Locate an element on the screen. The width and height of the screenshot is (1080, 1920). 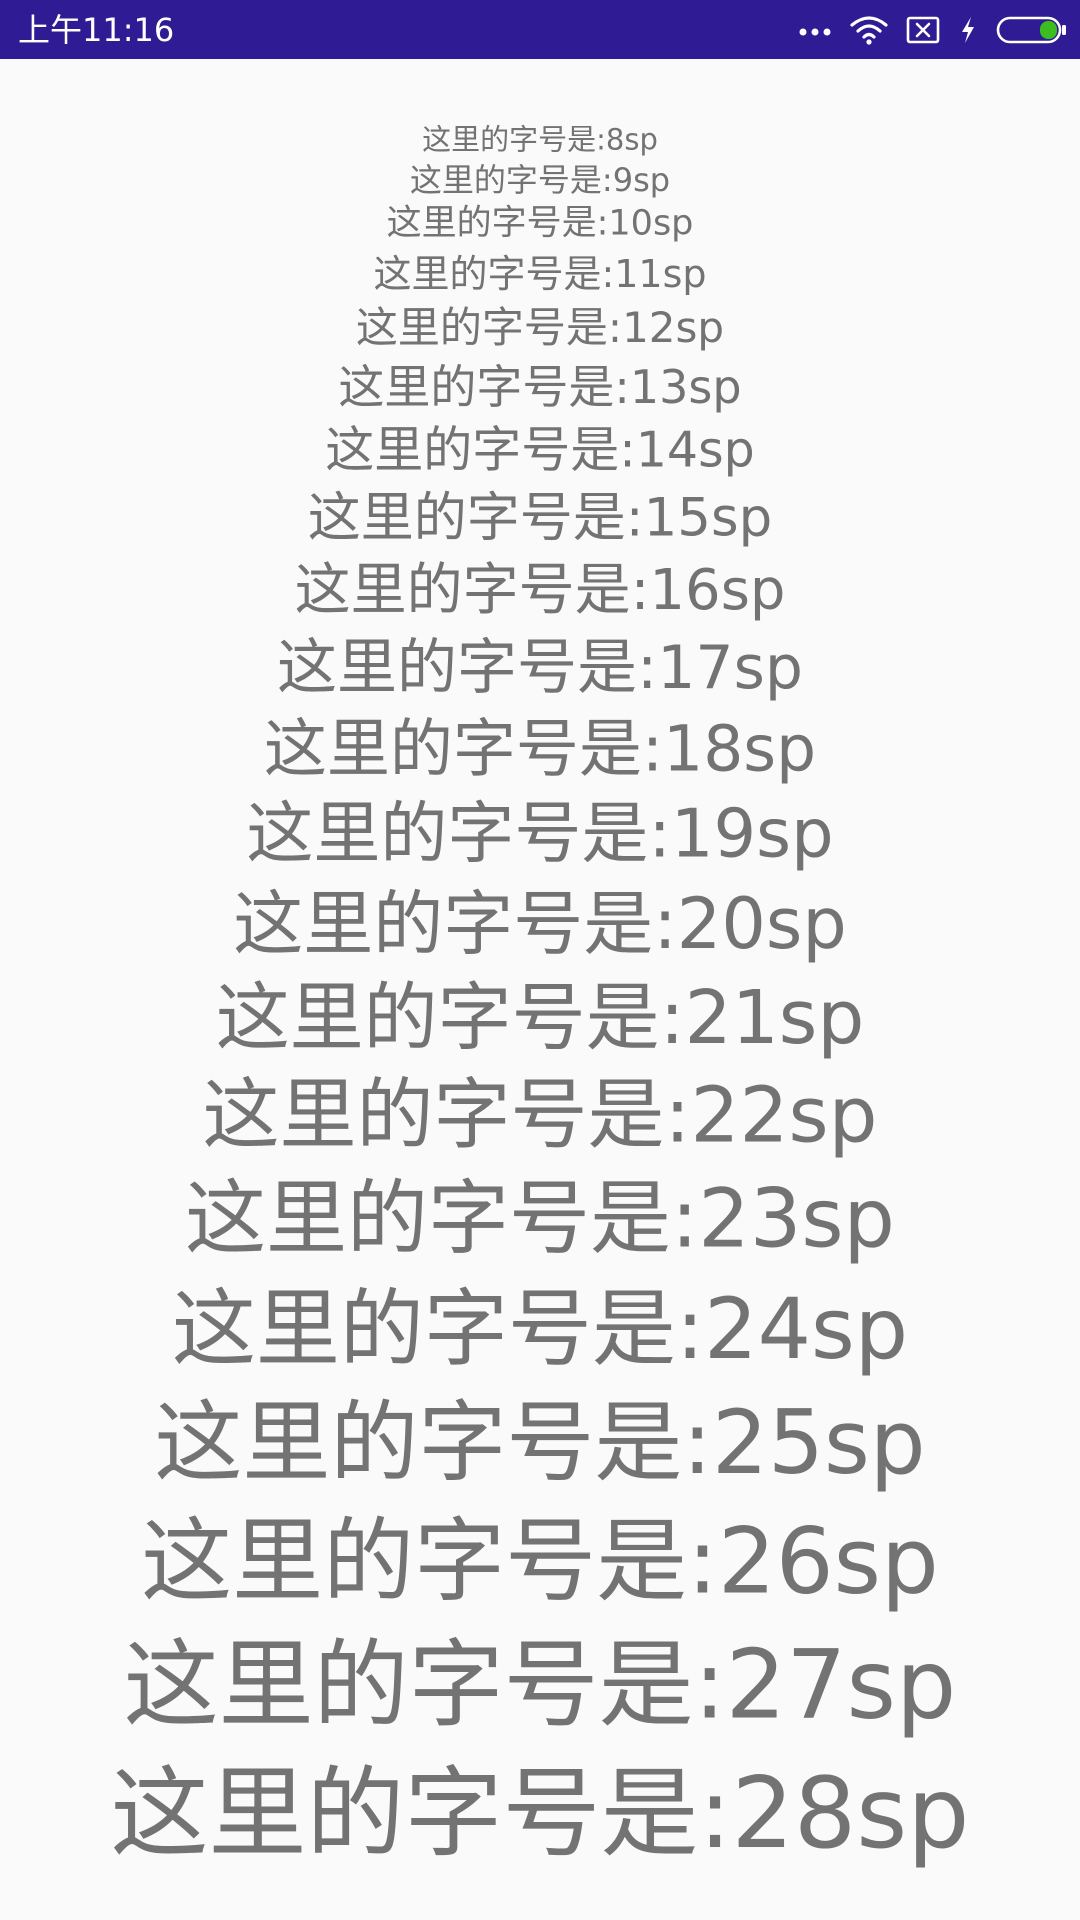
font-size-sample-line: 这里的字号是:14sp is located at coordinates (540, 450).